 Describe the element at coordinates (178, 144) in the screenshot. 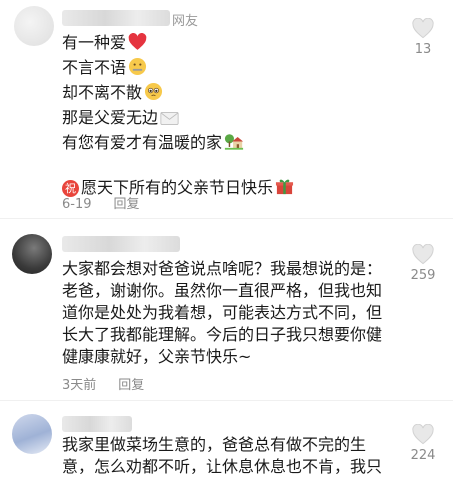

I see `comment-line: 有您有爱才有温暖的家` at that location.